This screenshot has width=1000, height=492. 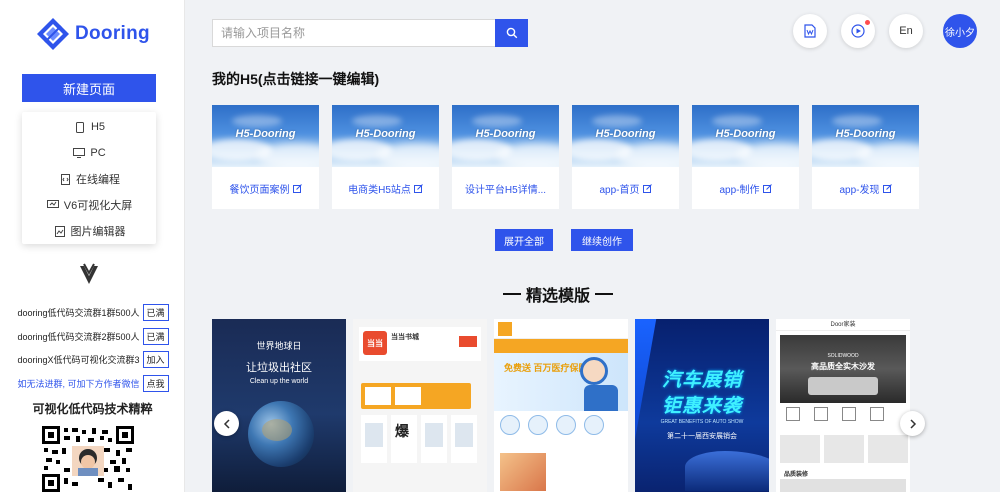 What do you see at coordinates (796, 475) in the screenshot?
I see `home-section-title: 品质装修` at bounding box center [796, 475].